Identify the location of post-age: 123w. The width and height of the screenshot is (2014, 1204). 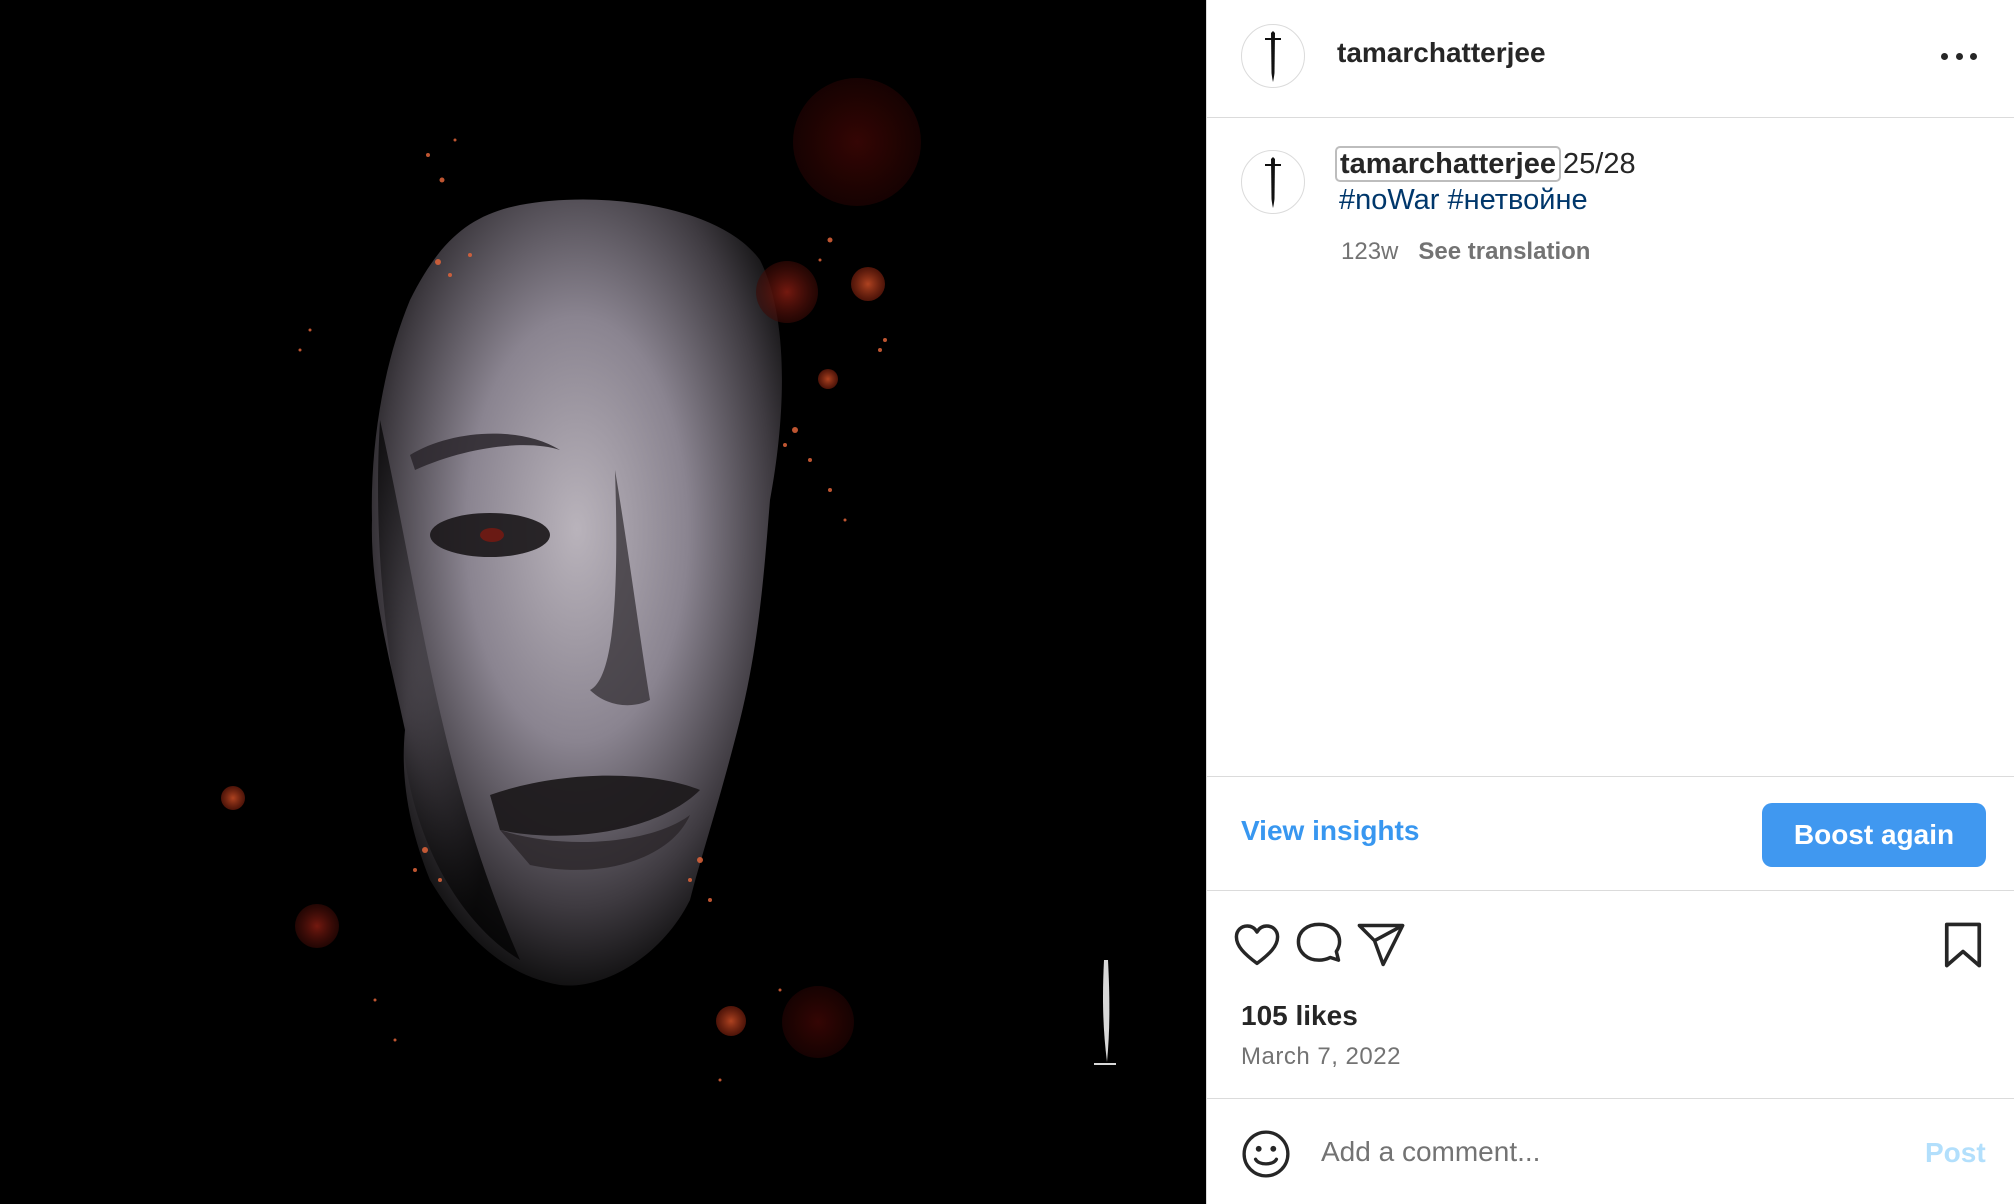
(1370, 251).